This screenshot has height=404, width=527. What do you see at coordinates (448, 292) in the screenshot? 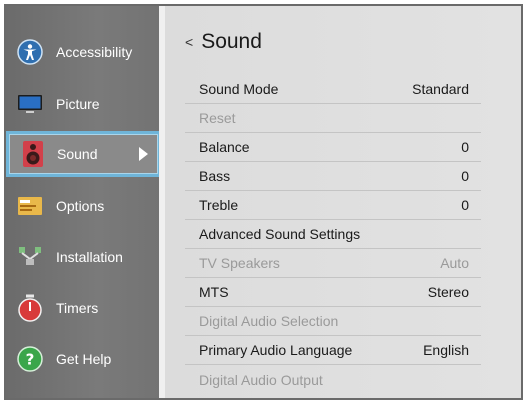
I see `menu-item-value: Stereo` at bounding box center [448, 292].